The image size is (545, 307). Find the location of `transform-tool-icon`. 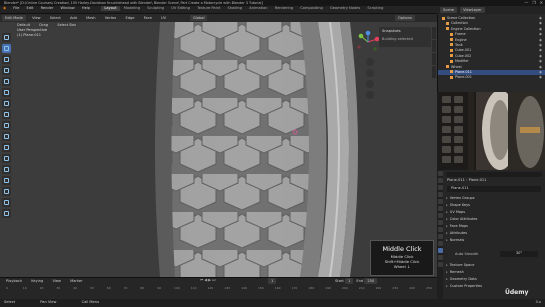

transform-tool-icon is located at coordinates (6, 103).